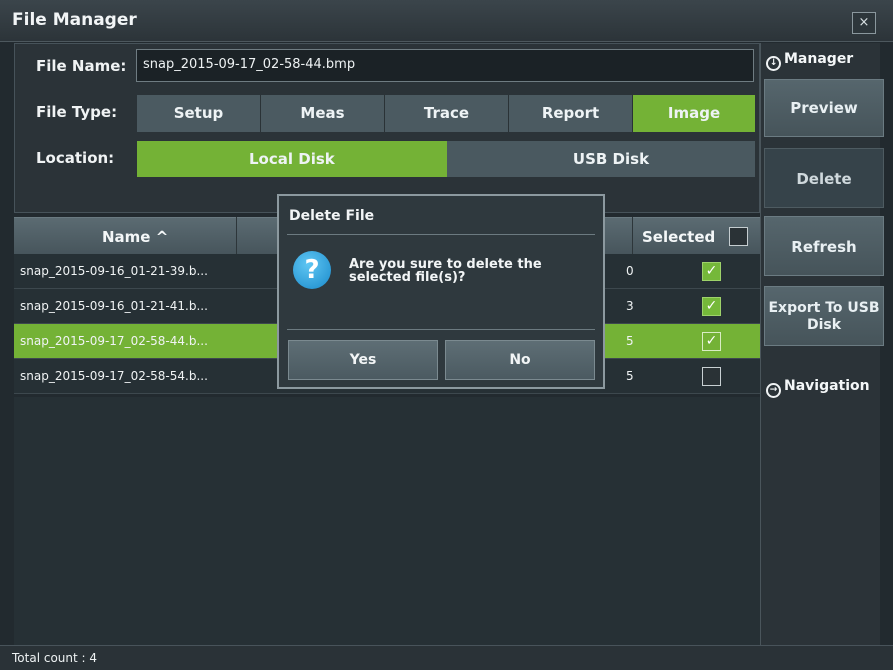 The width and height of the screenshot is (893, 670). What do you see at coordinates (601, 159) in the screenshot?
I see `location-usb-disk: USB Disk` at bounding box center [601, 159].